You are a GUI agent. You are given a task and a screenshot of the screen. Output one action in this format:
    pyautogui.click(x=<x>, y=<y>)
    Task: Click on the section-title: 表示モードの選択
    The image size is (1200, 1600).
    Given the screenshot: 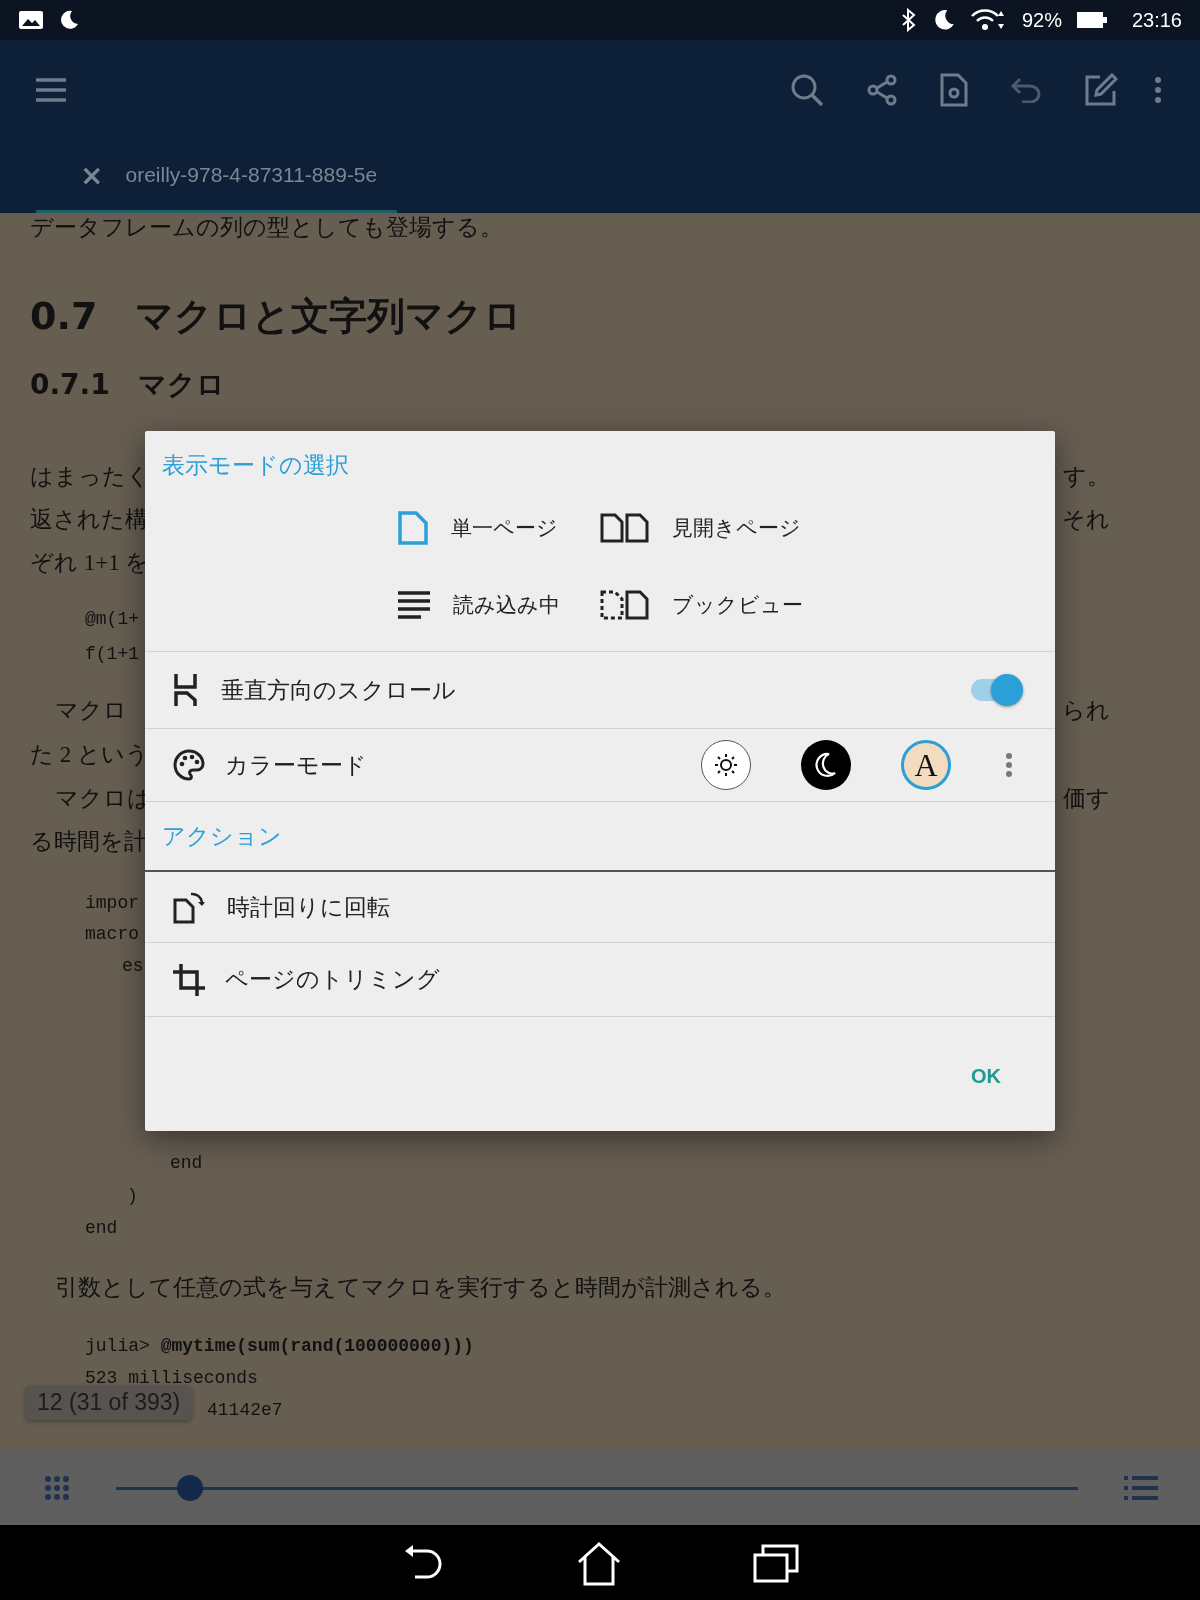 What is the action you would take?
    pyautogui.click(x=255, y=465)
    